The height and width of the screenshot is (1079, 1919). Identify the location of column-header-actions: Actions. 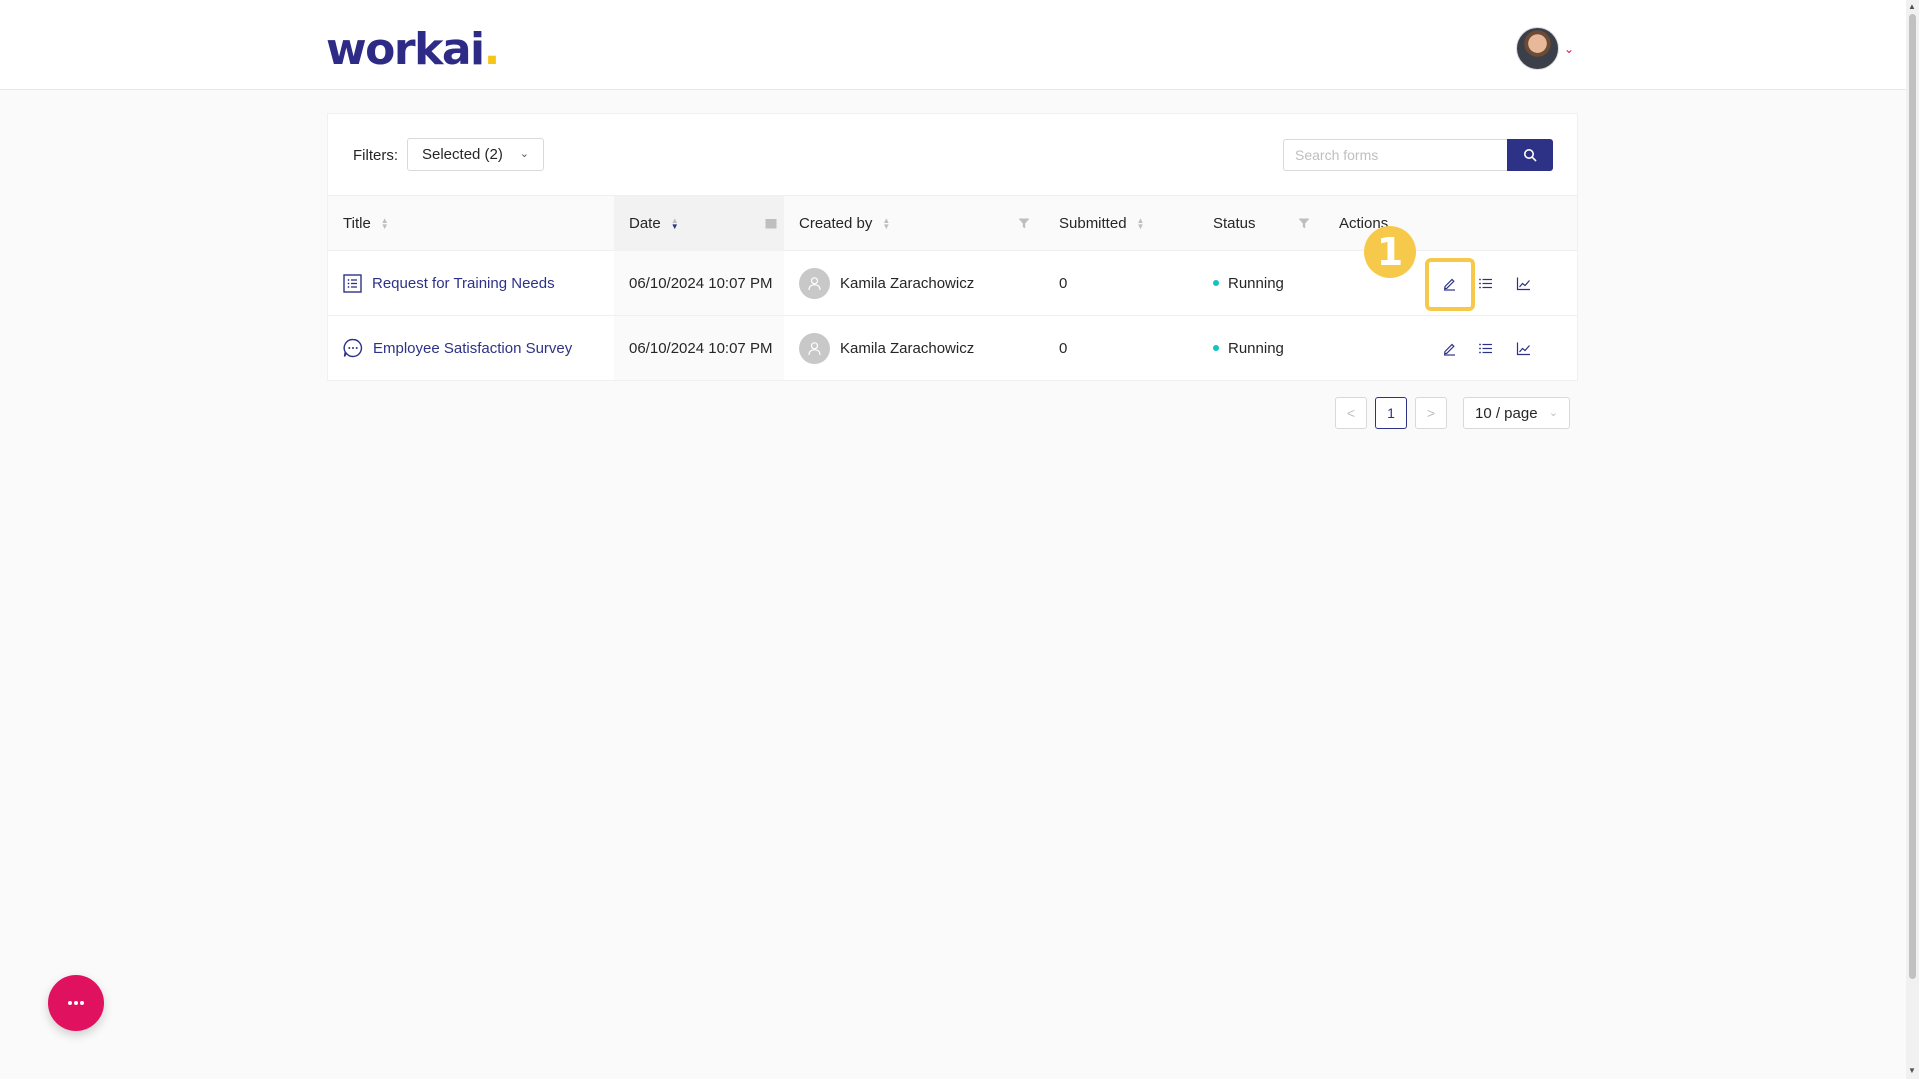
(1364, 223).